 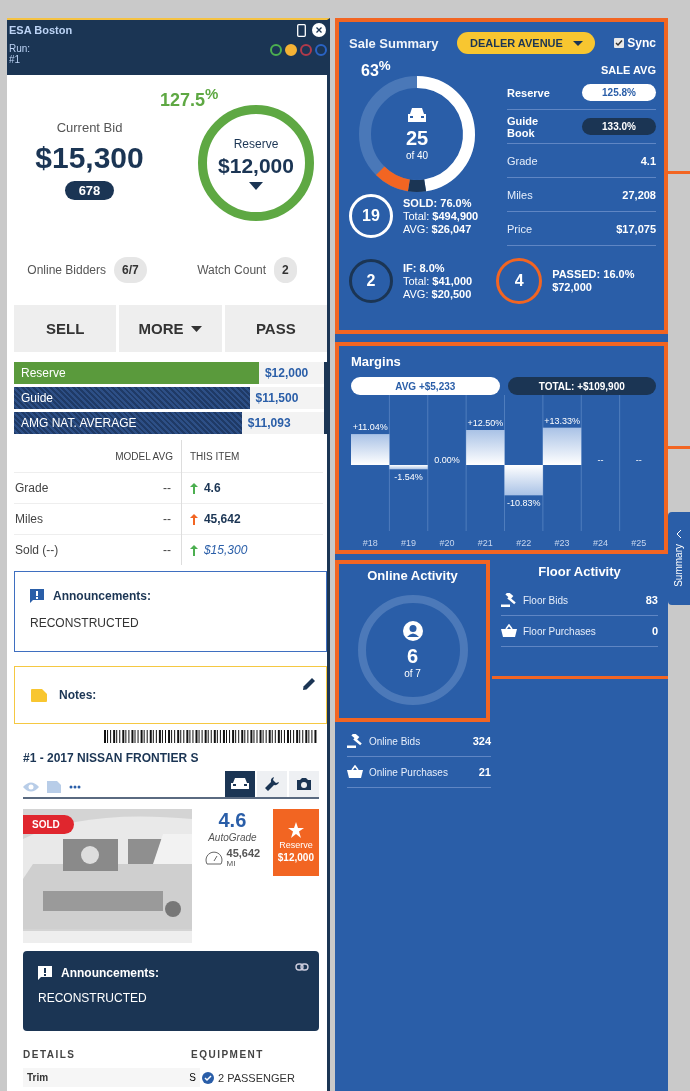 What do you see at coordinates (285, 270) in the screenshot?
I see `counter-badge: 2` at bounding box center [285, 270].